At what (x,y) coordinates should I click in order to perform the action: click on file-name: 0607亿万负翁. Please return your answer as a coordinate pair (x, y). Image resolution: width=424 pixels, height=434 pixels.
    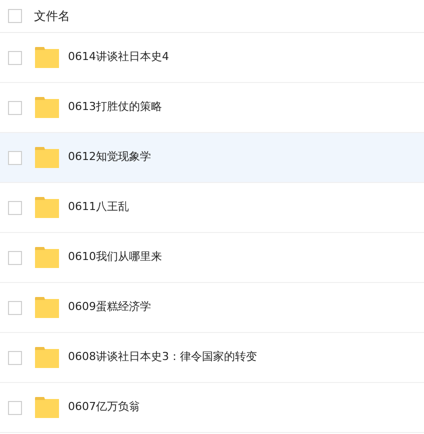
    Looking at the image, I should click on (104, 407).